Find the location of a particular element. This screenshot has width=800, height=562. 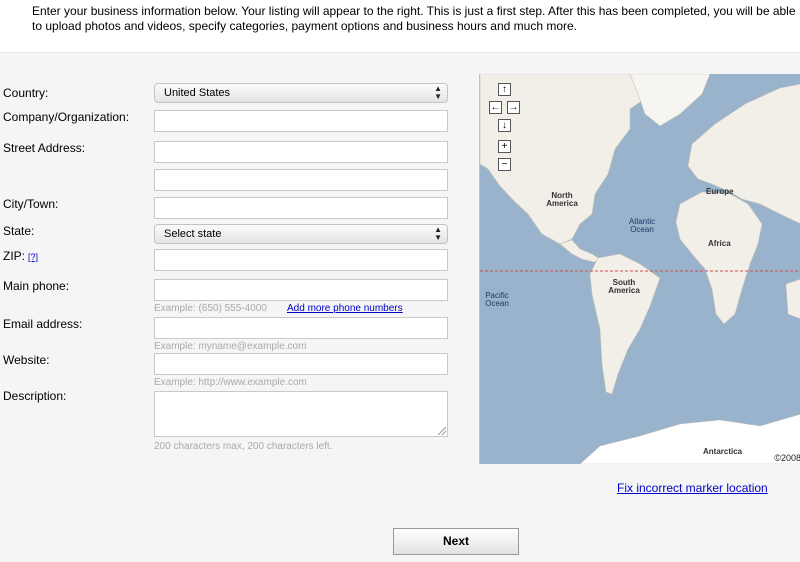

add-phone-numbers-link: Add more phone numbers is located at coordinates (345, 308).